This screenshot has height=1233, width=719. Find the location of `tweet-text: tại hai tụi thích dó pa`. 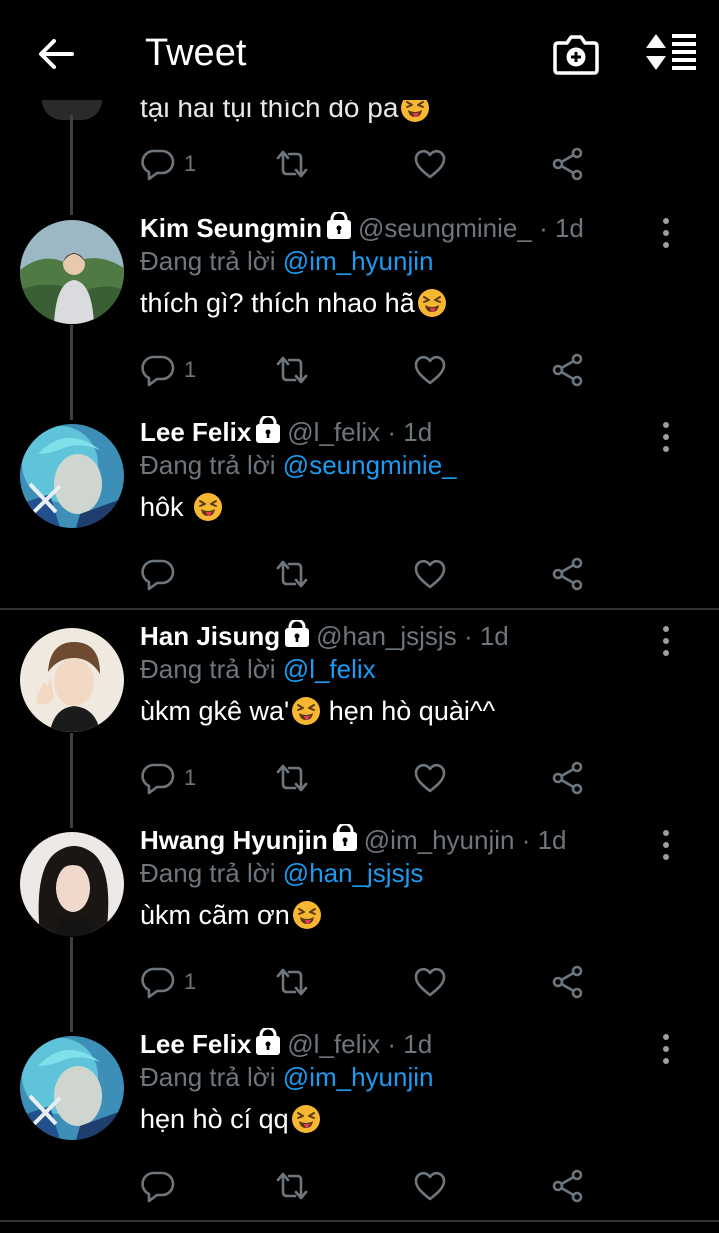

tweet-text: tại hai tụi thích dó pa is located at coordinates (285, 112).